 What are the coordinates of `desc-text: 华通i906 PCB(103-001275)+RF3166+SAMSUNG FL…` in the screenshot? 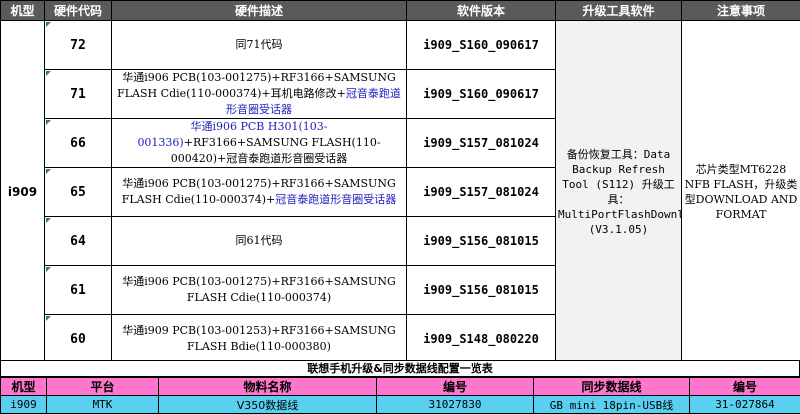 It's located at (259, 289).